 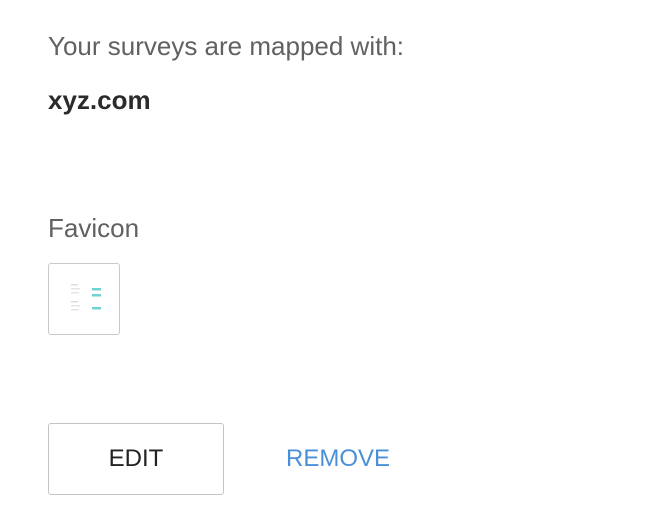 What do you see at coordinates (94, 228) in the screenshot?
I see `favicon-label: Favicon` at bounding box center [94, 228].